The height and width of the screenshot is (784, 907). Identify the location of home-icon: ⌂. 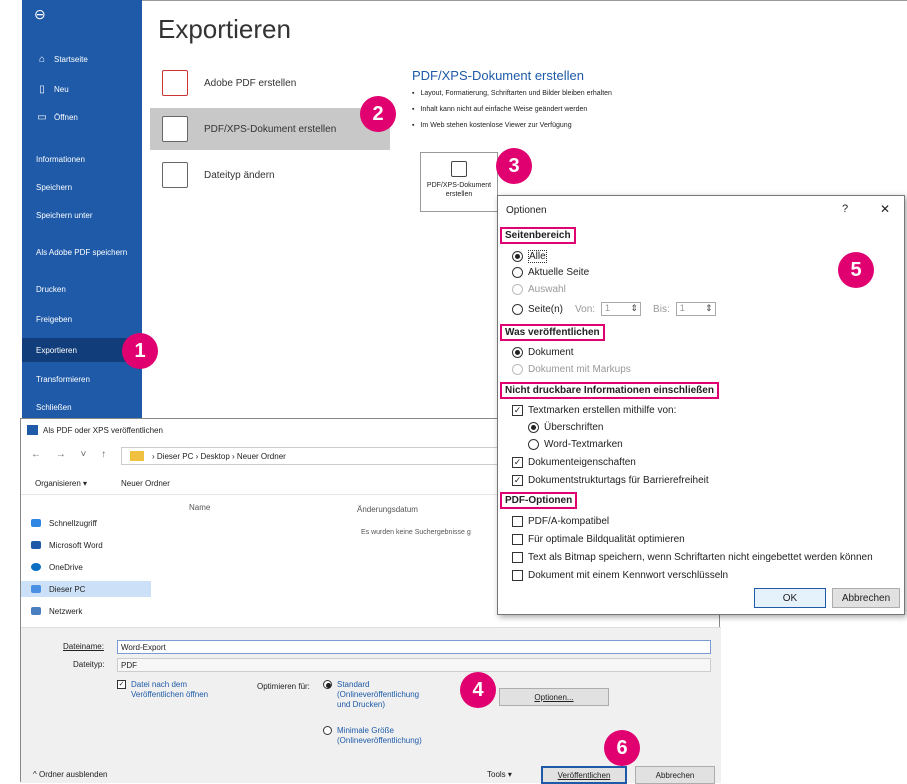
(42, 59).